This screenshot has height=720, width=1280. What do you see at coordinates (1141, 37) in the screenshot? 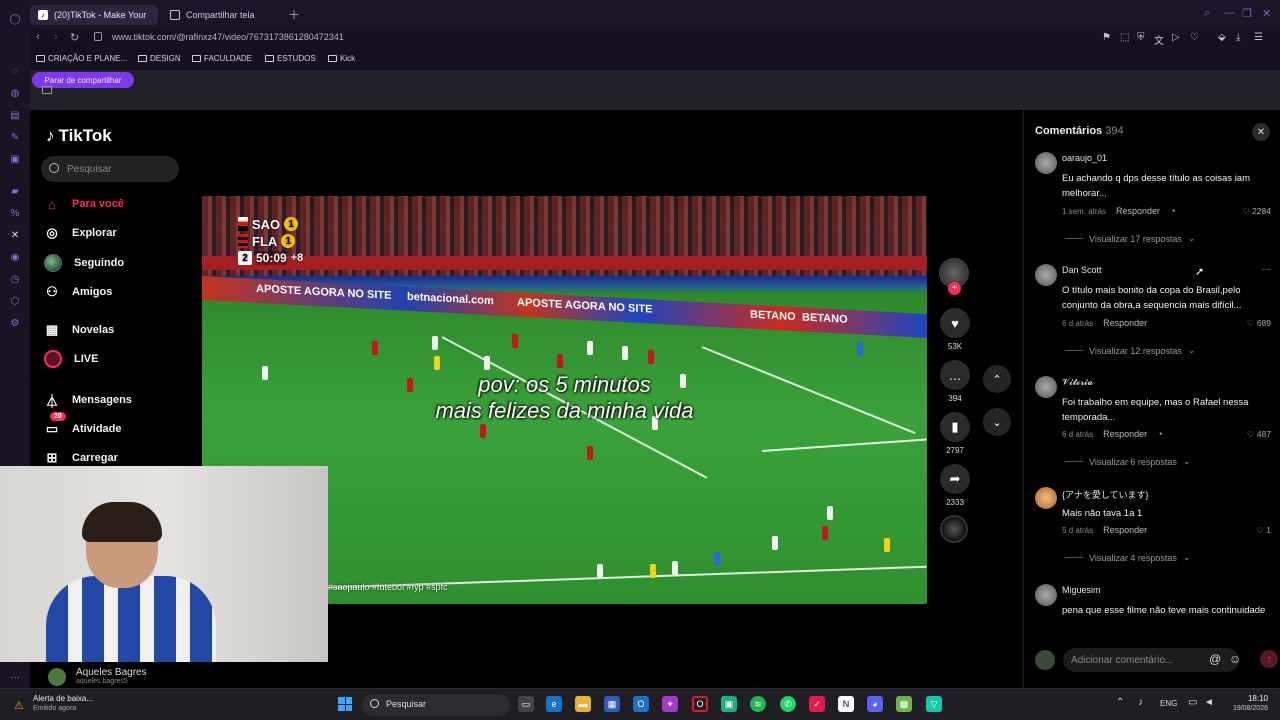
I see `shield-icon: ⛨` at bounding box center [1141, 37].